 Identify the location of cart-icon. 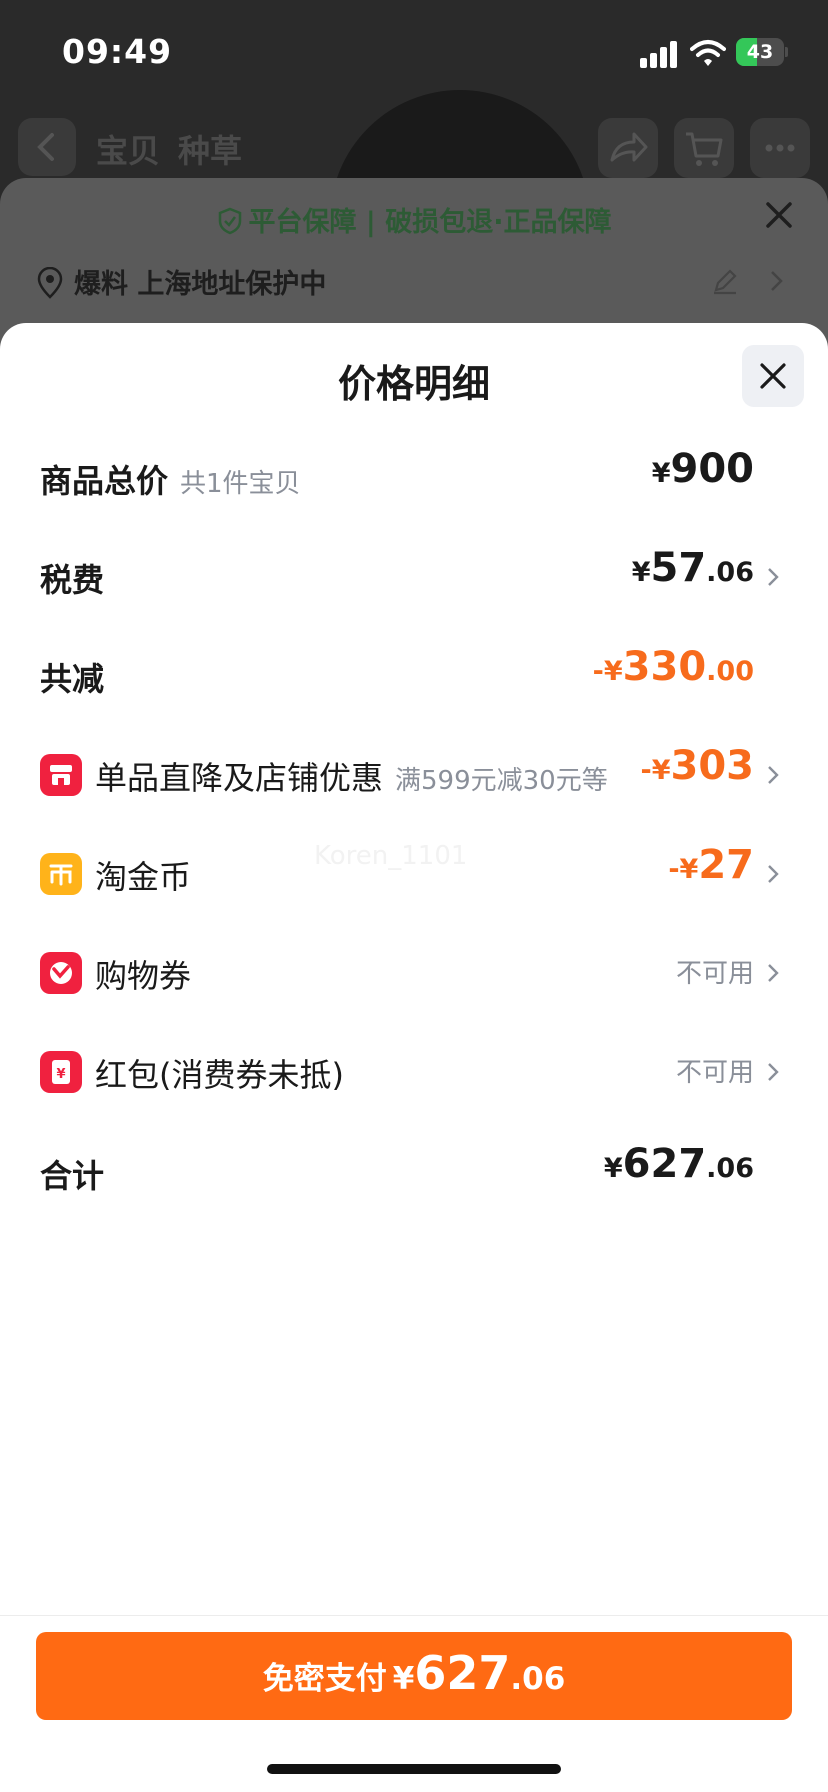
(704, 149).